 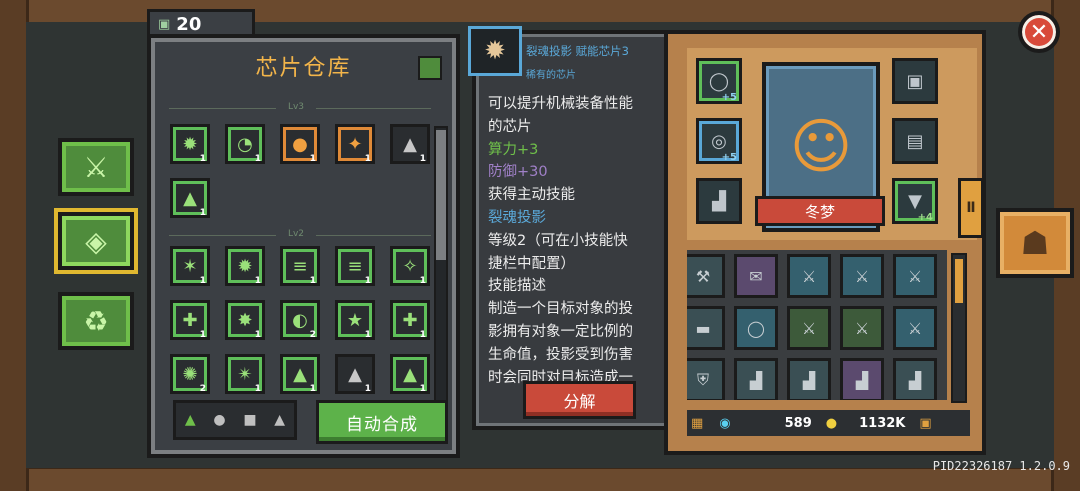 I want to click on lv3-chip: ● 1, so click(x=300, y=144).